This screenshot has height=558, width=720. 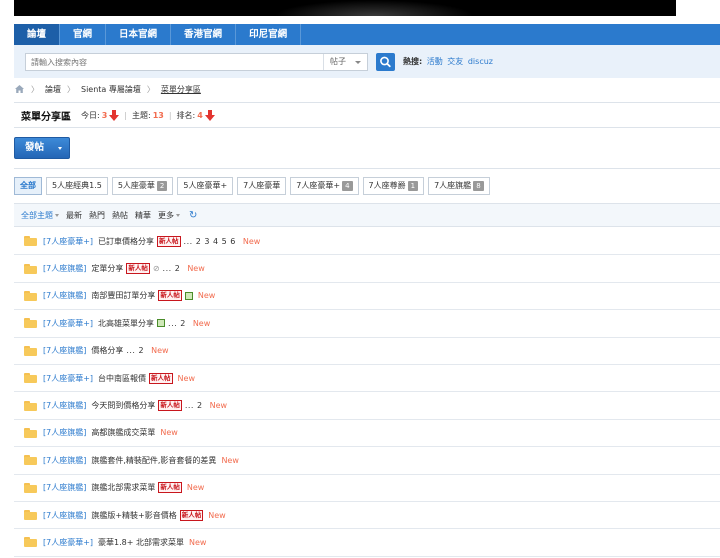 What do you see at coordinates (120, 215) in the screenshot?
I see `filter-hot-posts: 熱帖` at bounding box center [120, 215].